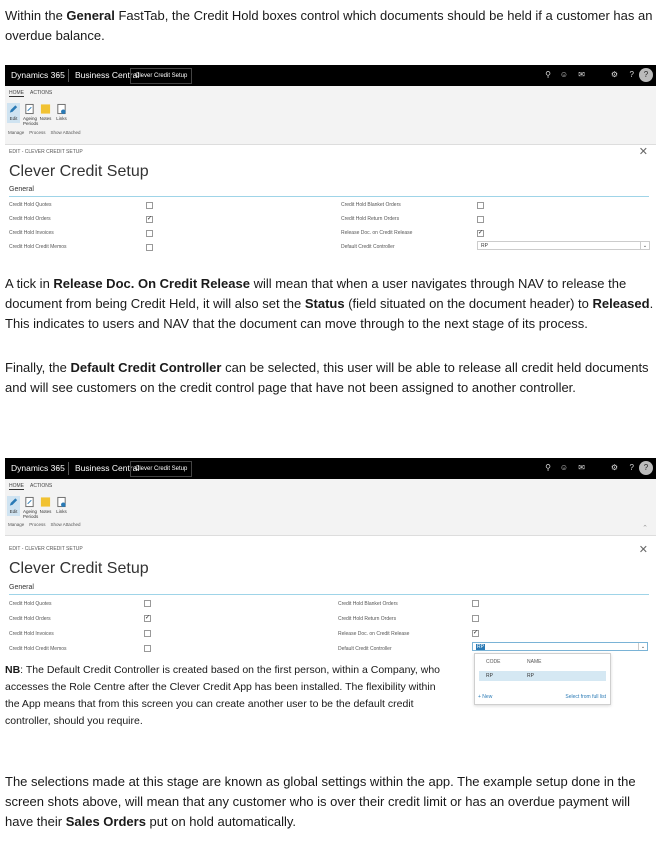 The width and height of the screenshot is (666, 849). What do you see at coordinates (485, 697) in the screenshot?
I see `new-button: + New` at bounding box center [485, 697].